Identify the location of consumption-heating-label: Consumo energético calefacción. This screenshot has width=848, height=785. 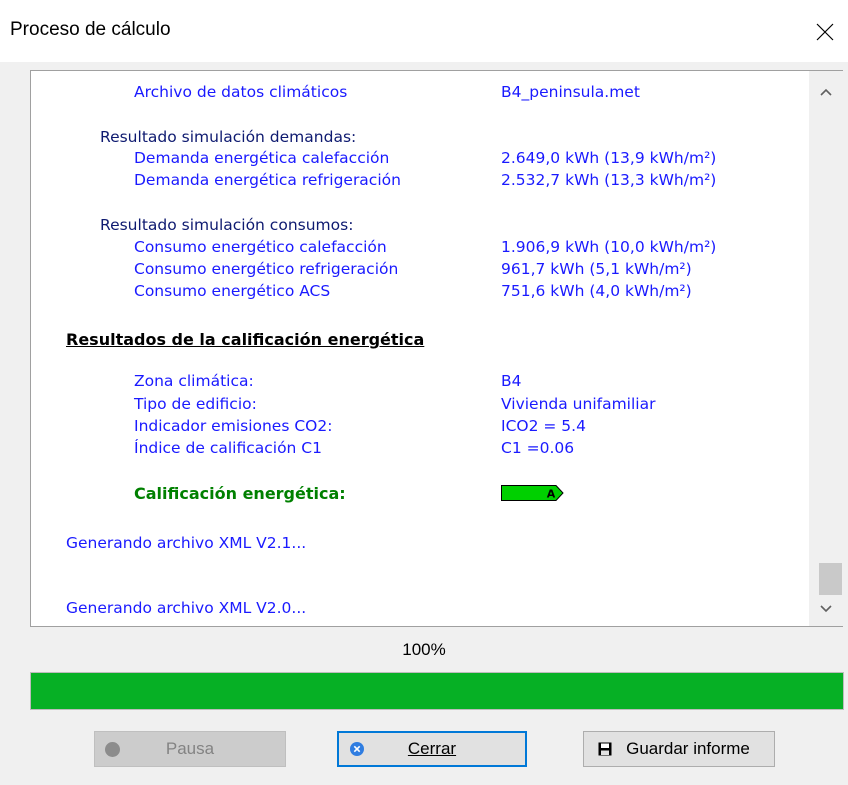
(260, 247).